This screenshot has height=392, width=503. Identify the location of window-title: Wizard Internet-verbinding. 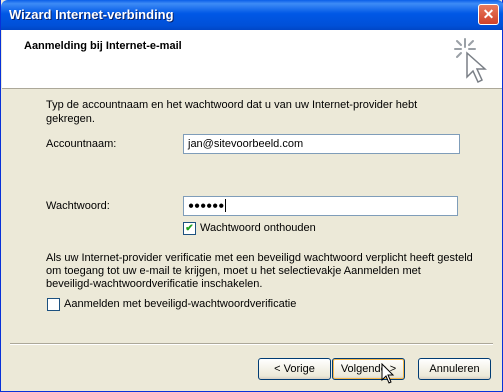
(91, 14).